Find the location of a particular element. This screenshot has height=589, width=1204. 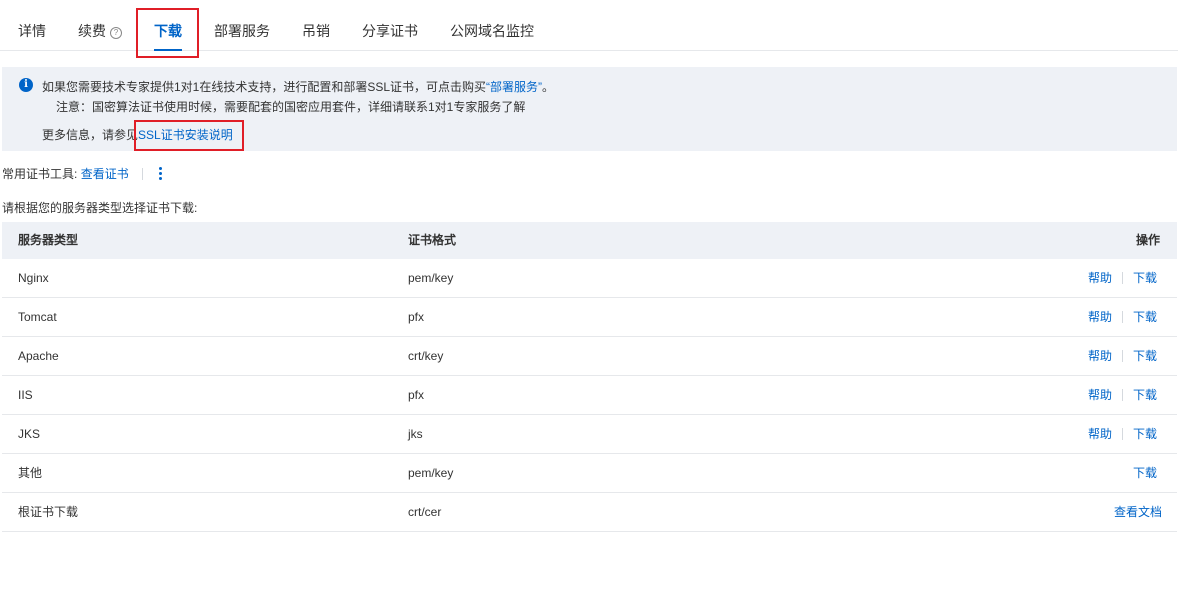

table-row: Apache crt/key 帮助 下载 is located at coordinates (589, 356).